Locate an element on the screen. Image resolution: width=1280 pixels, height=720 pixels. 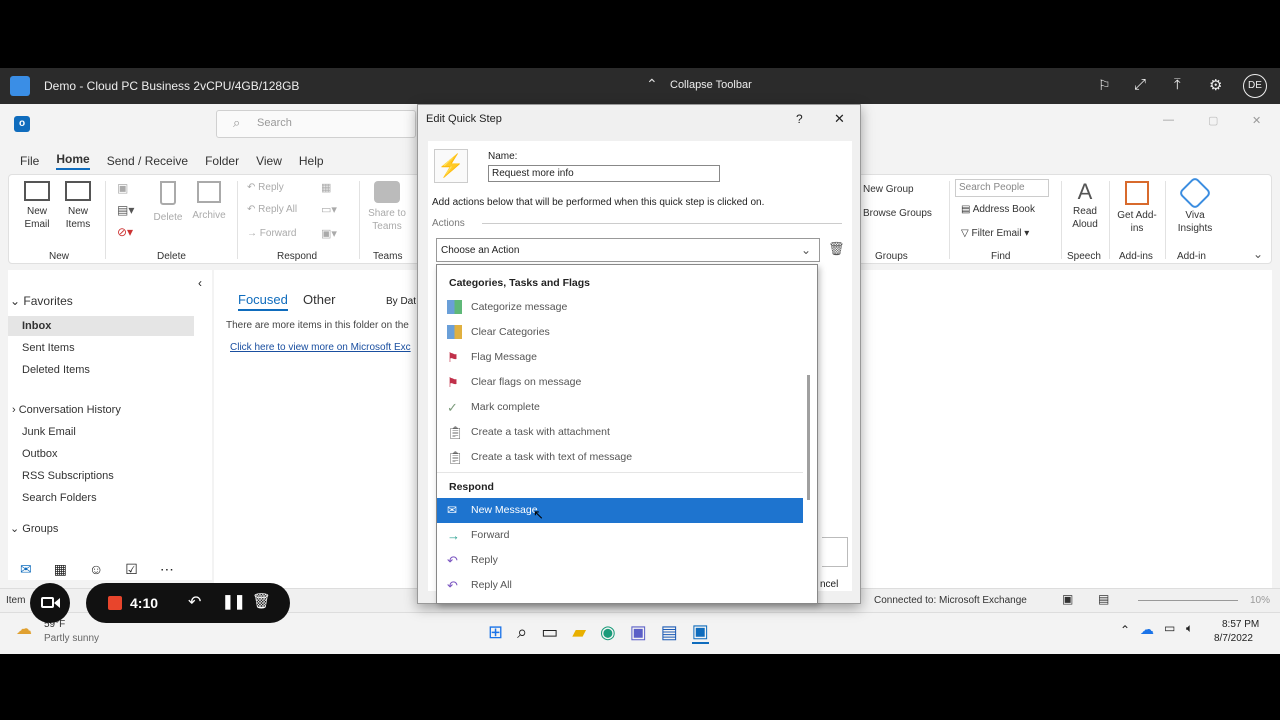
tab-view: View is located at coordinates (269, 161).